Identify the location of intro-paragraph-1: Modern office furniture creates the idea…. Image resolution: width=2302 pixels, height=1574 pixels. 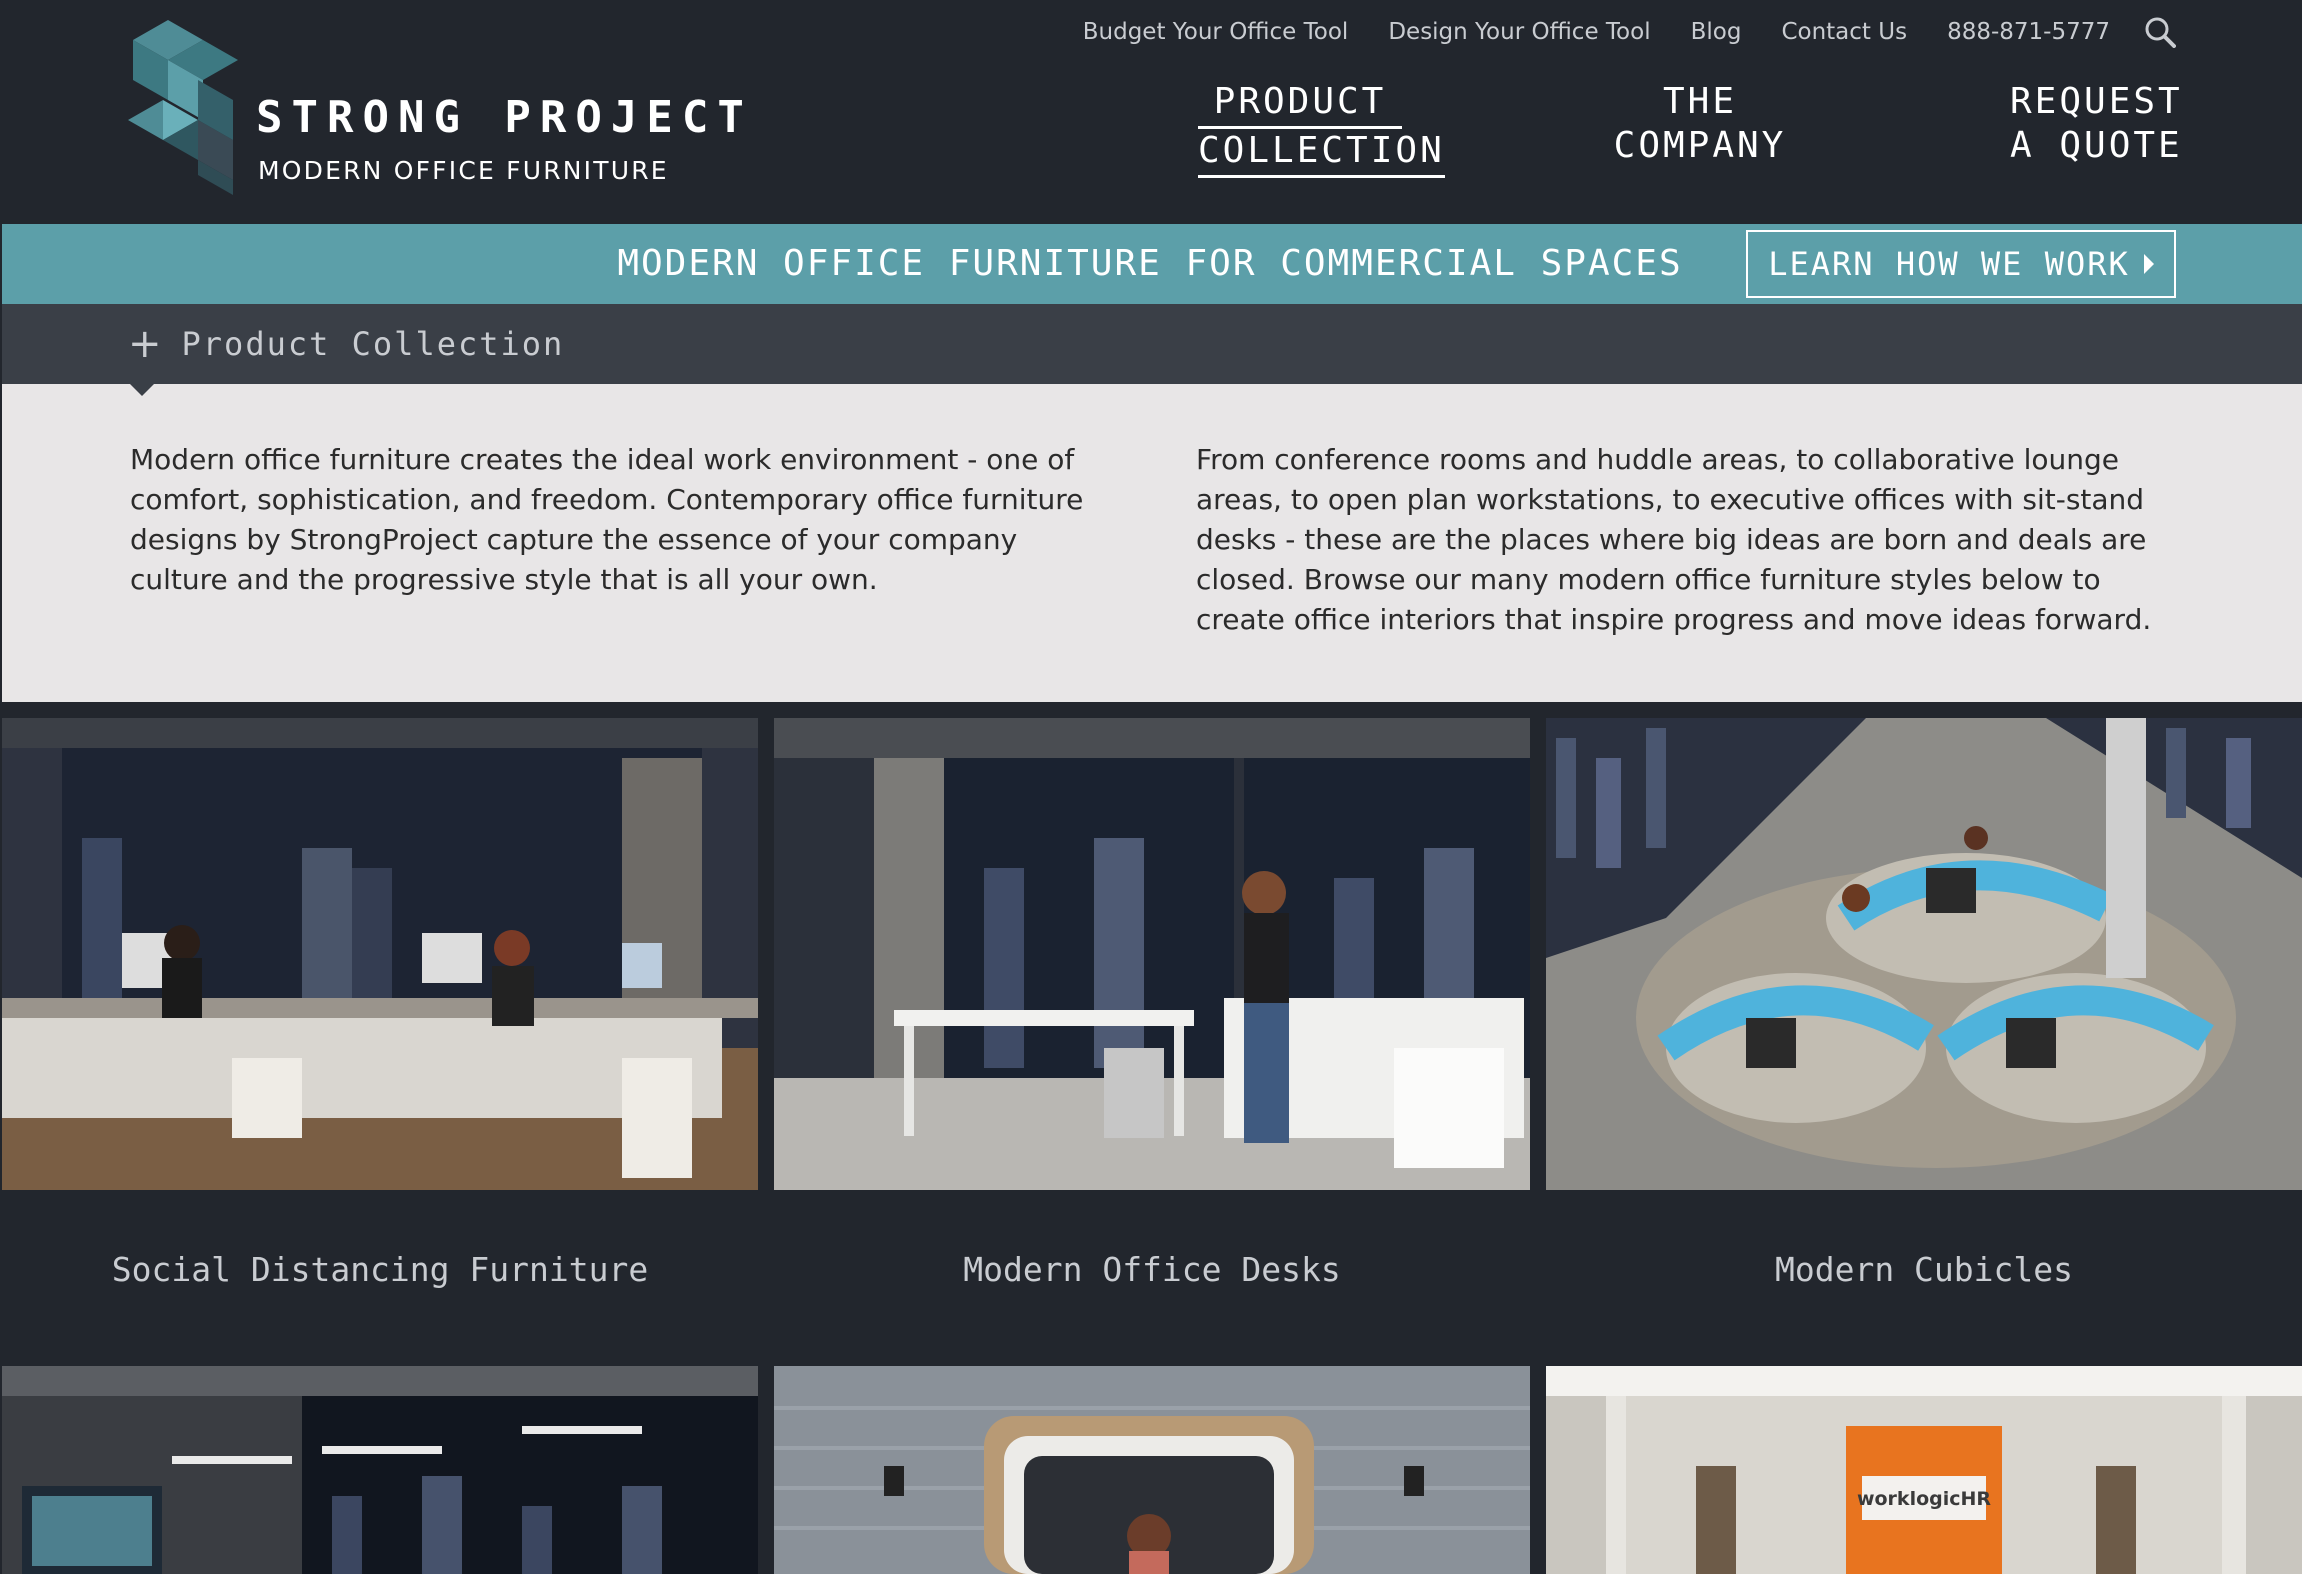
(607, 519).